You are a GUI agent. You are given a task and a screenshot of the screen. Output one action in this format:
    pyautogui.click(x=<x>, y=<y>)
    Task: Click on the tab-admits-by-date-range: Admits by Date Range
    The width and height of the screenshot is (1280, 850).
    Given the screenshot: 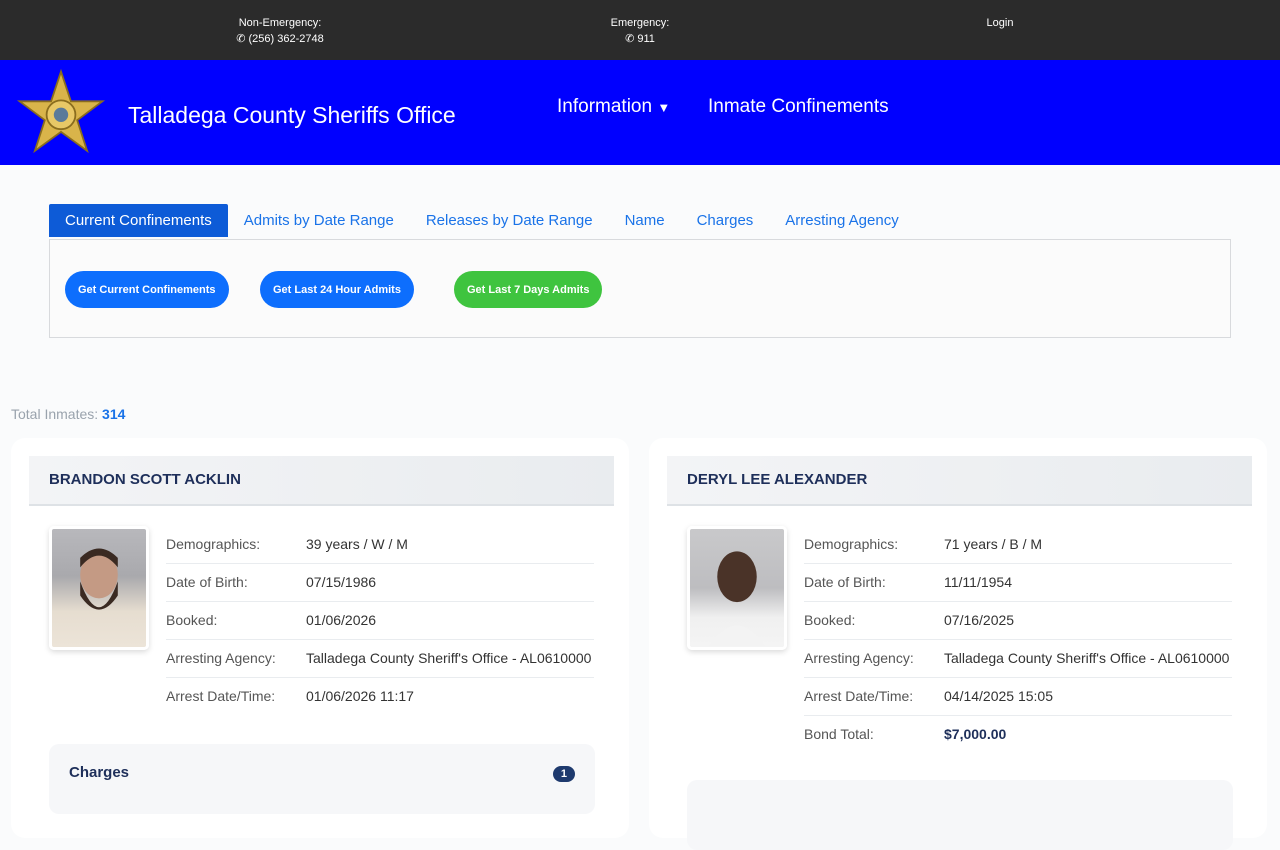 What is the action you would take?
    pyautogui.click(x=319, y=220)
    